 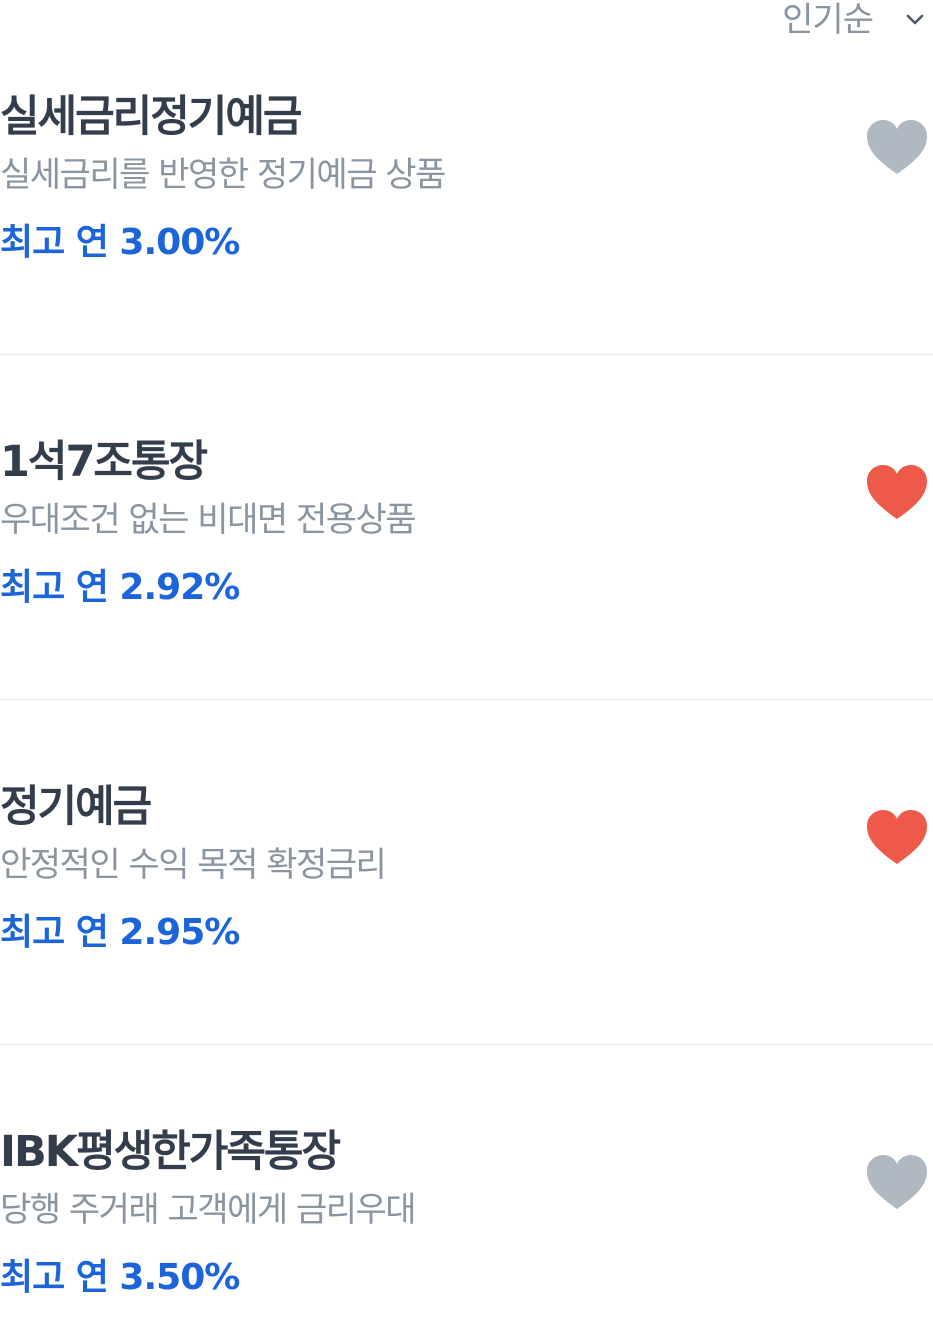 I want to click on product-rate: 최고 연 3.50%, so click(x=120, y=1277).